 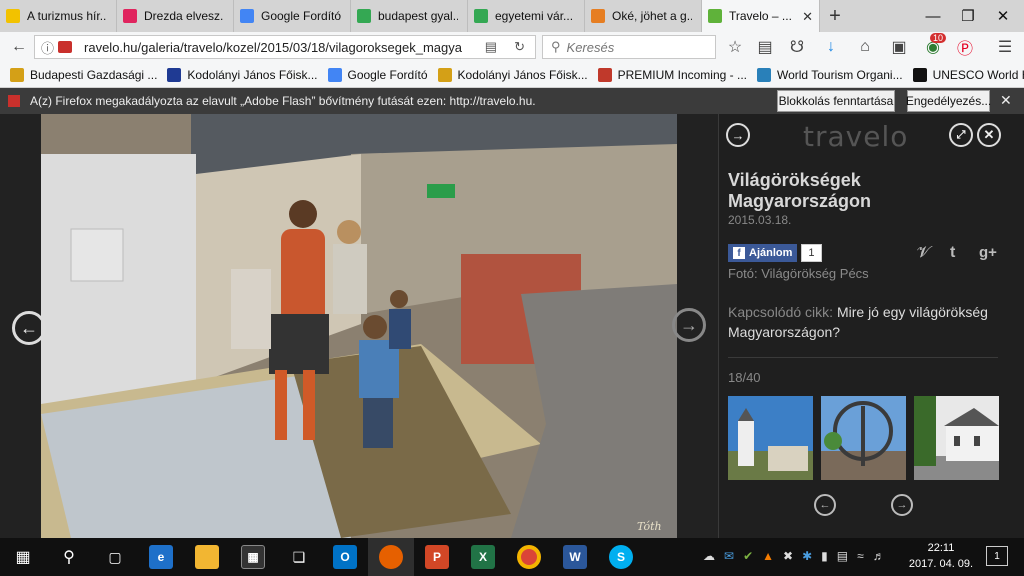 What do you see at coordinates (1005, 47) in the screenshot?
I see `menu-icon: ☰` at bounding box center [1005, 47].